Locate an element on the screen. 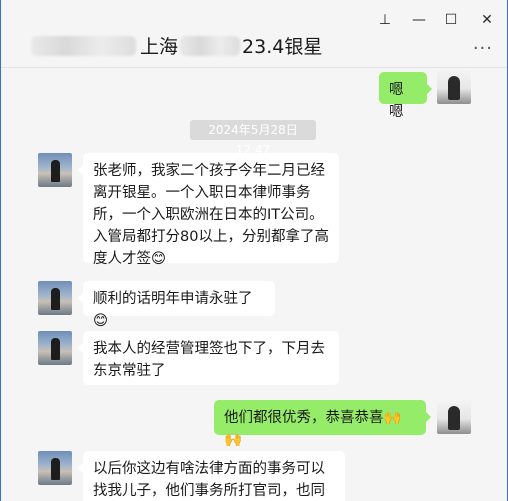 This screenshot has width=508, height=501. message-text: 他们都很优秀，恭喜恭喜🙌🙌 is located at coordinates (313, 429).